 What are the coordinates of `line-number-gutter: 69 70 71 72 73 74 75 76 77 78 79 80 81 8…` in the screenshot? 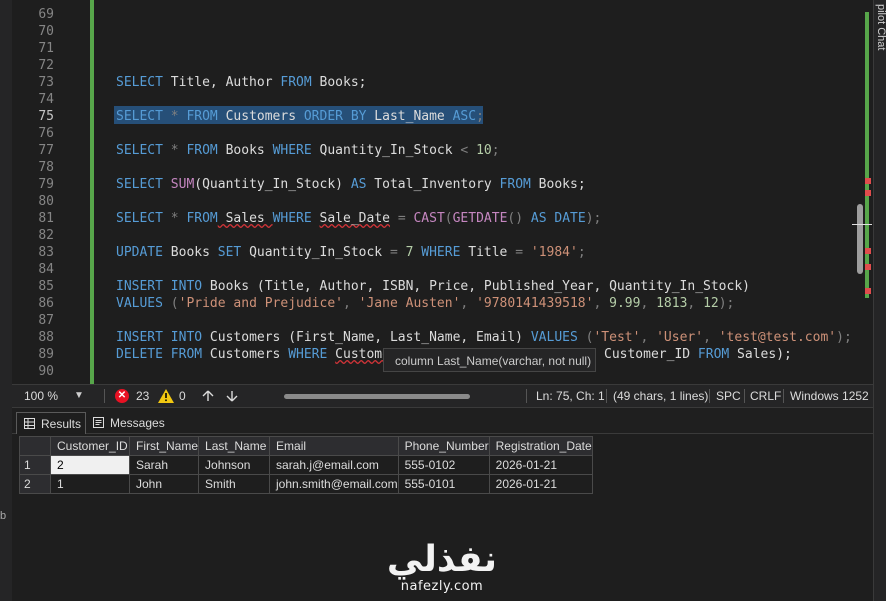 It's located at (51, 192).